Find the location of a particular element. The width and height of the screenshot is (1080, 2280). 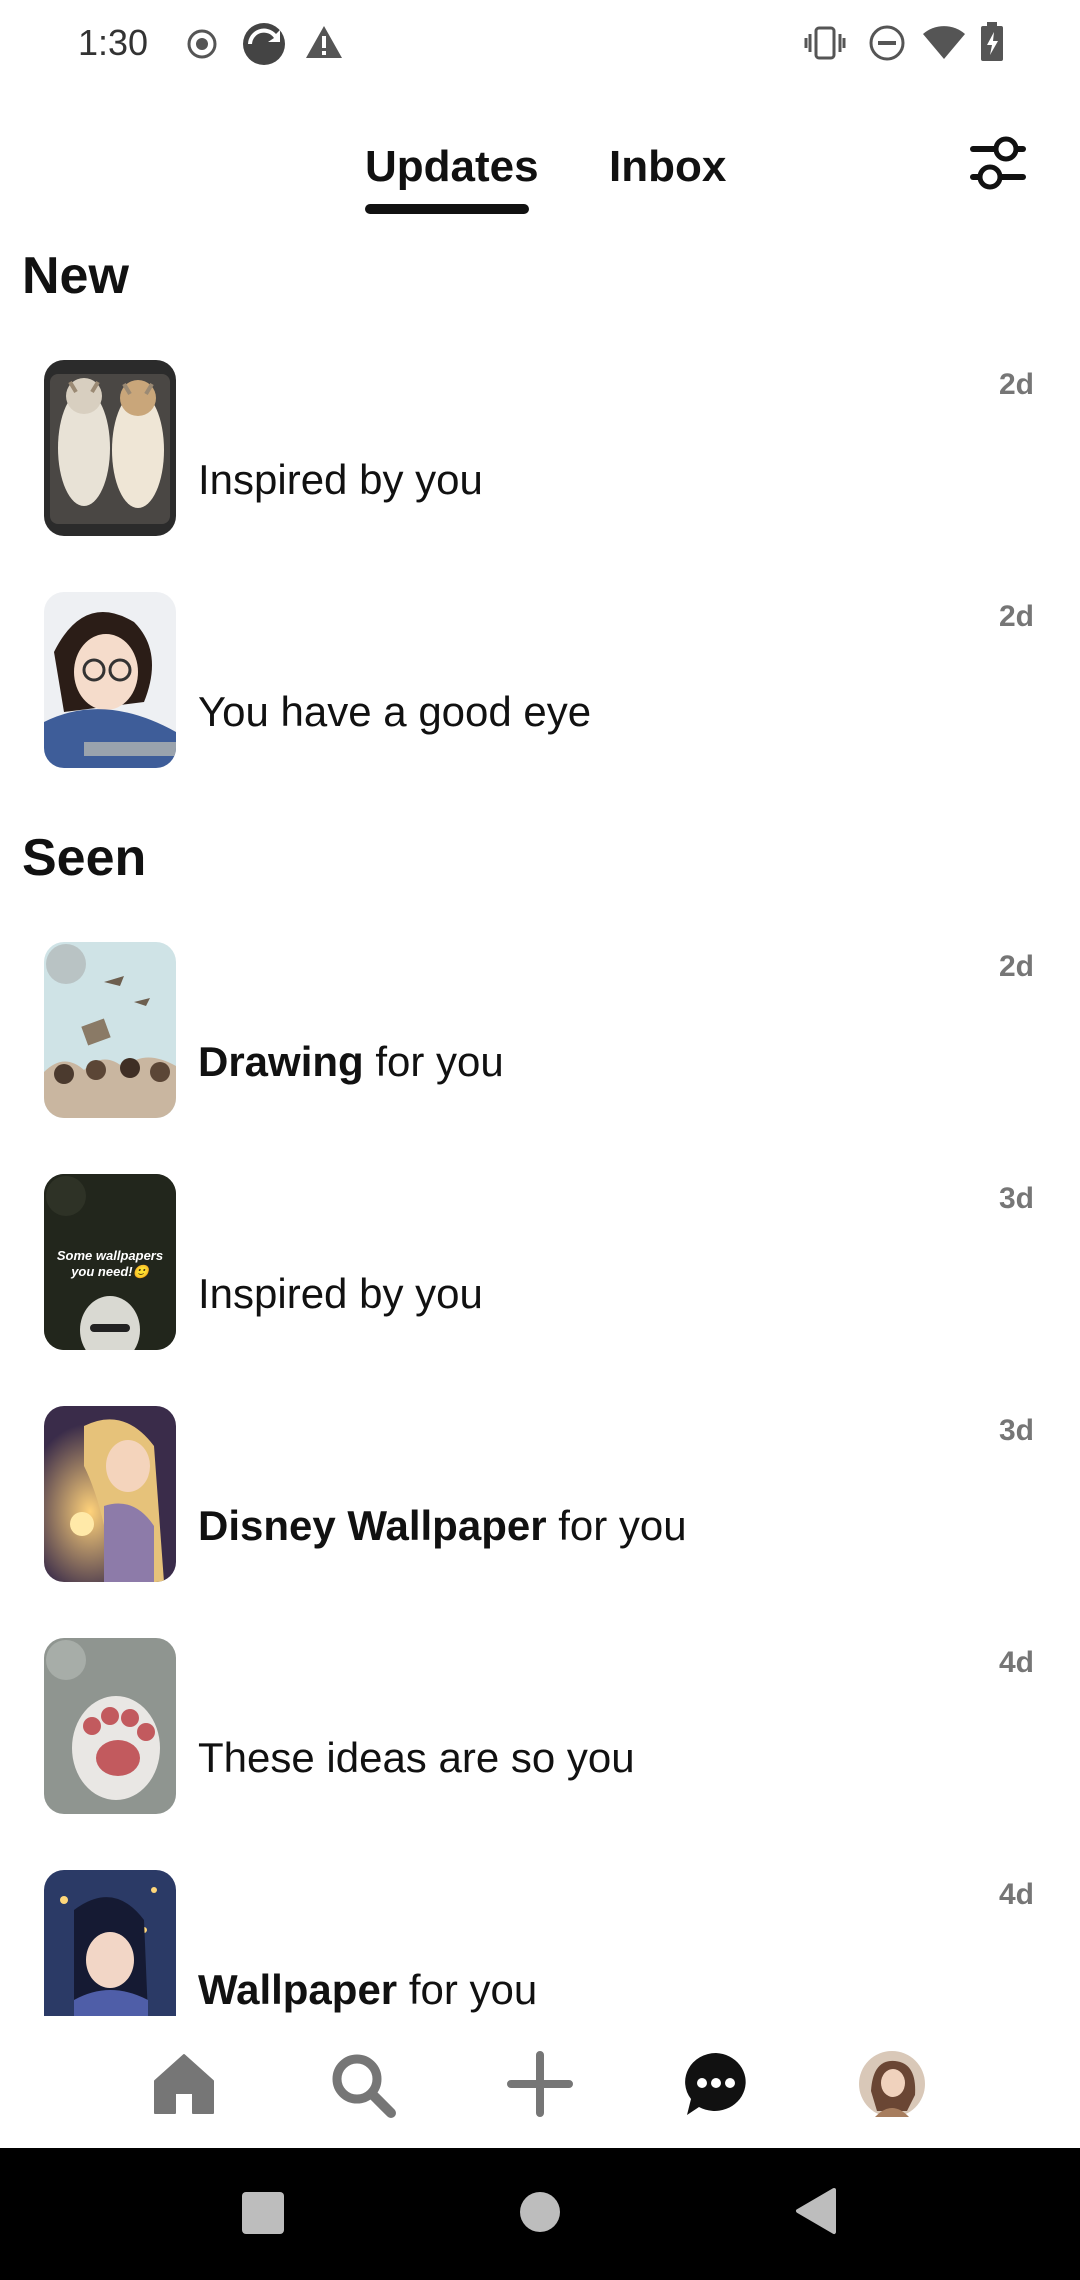

battery-charging-icon is located at coordinates (992, 41).